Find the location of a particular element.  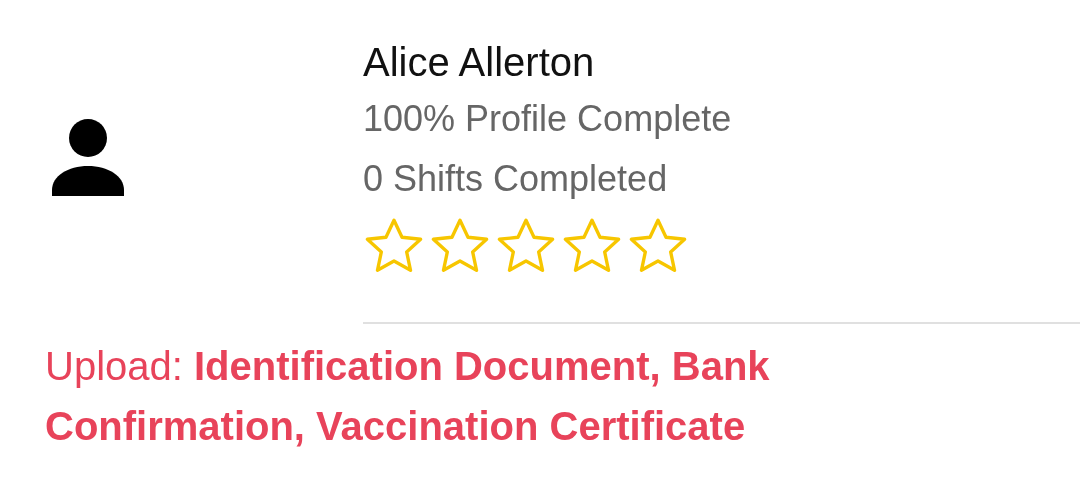

profile-completion: 100% Profile Complete is located at coordinates (548, 119).